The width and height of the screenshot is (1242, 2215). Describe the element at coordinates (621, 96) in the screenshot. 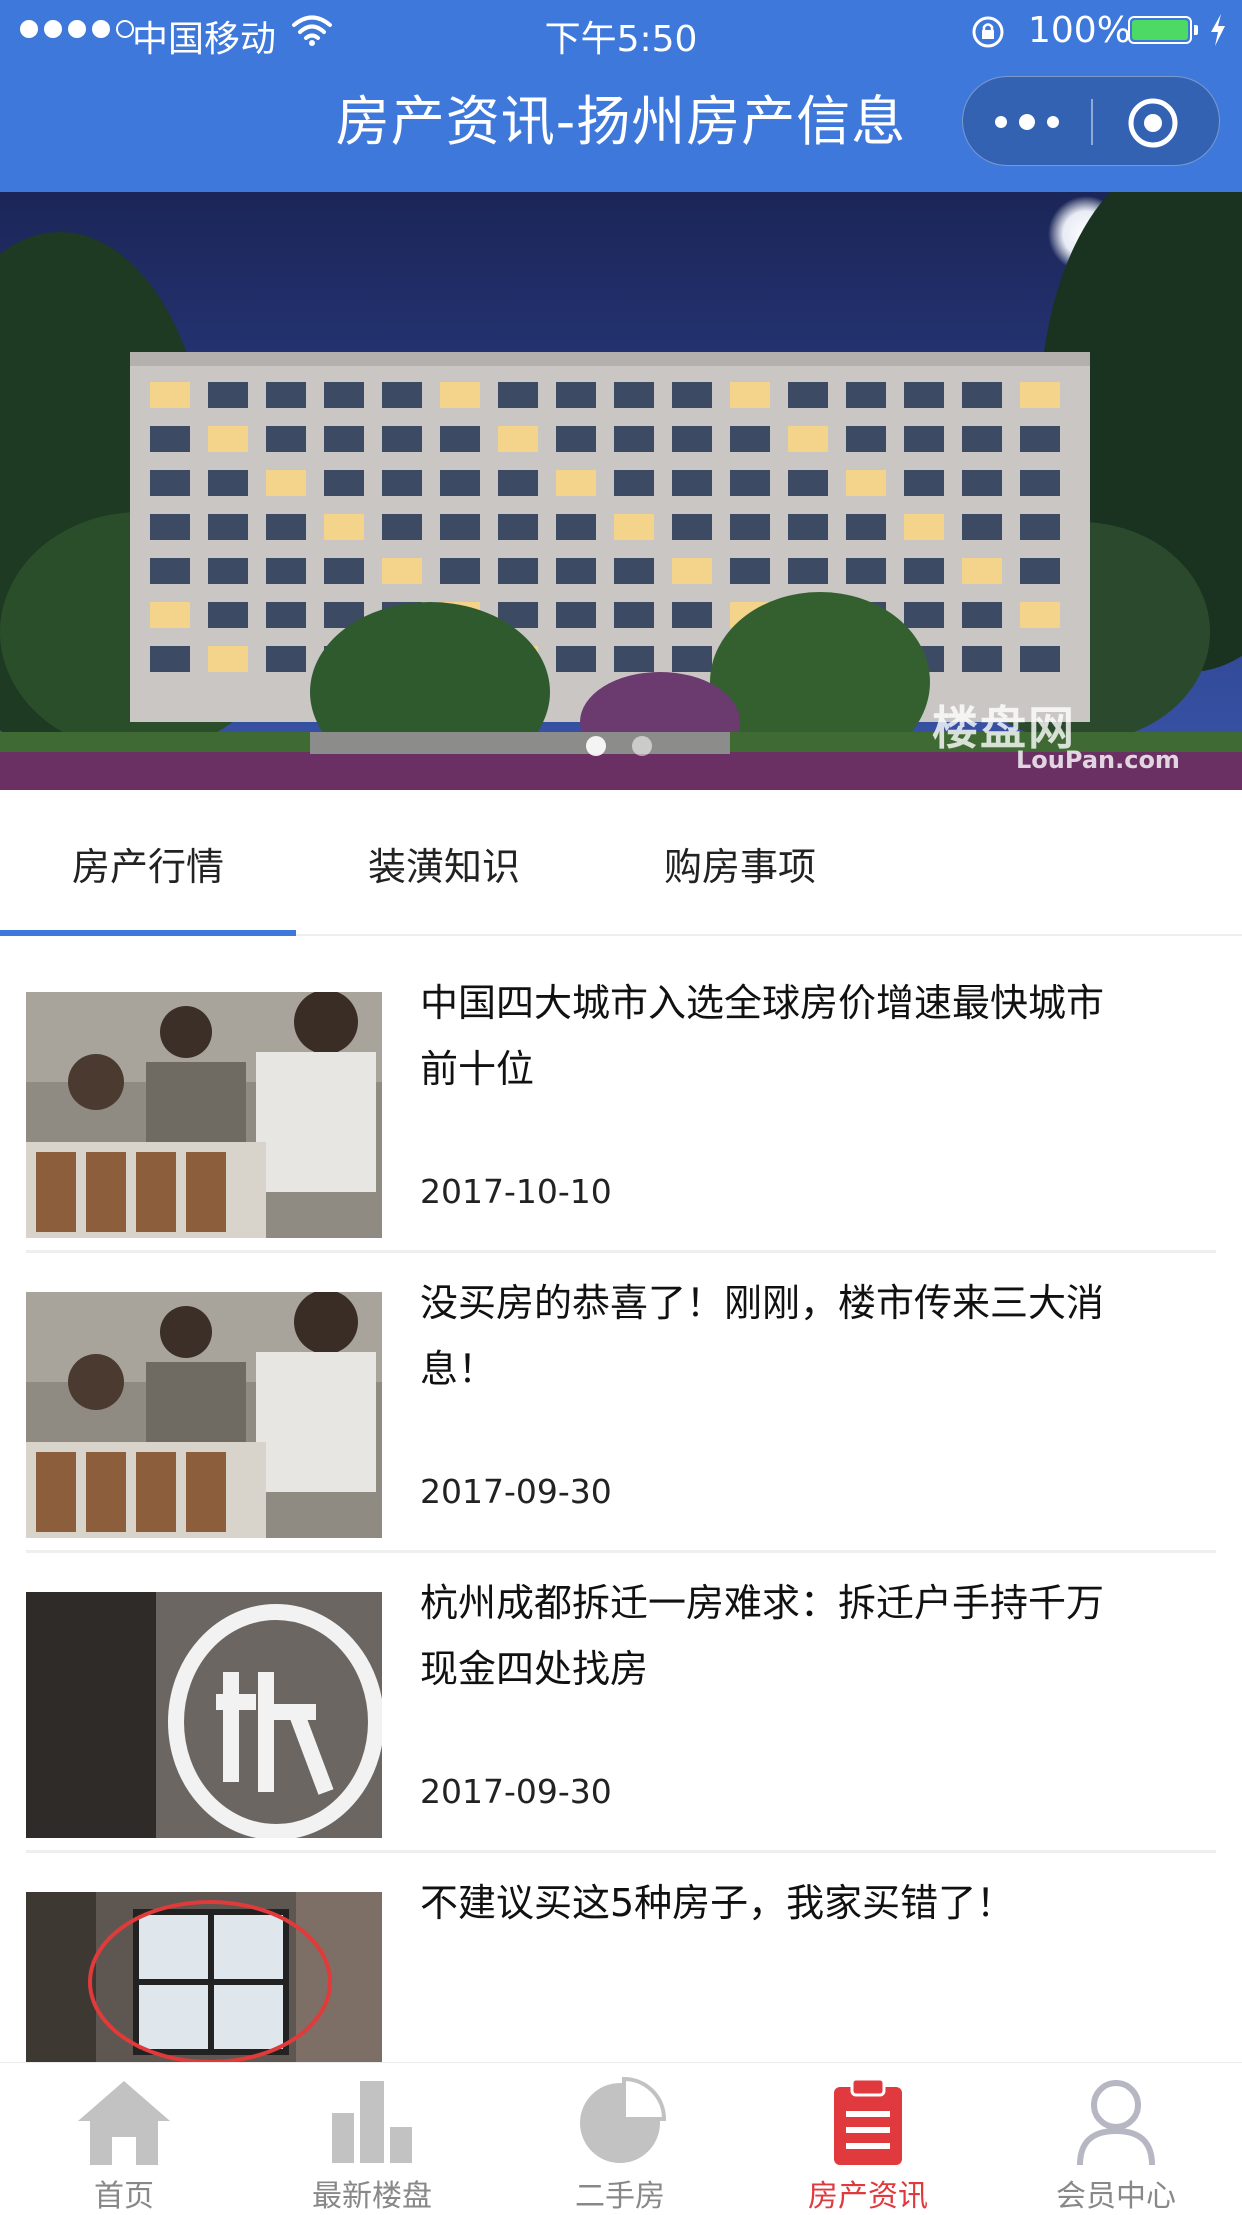

I see `top-bar: 中国移动 下午5:50 100% 房产资讯-扬州房产信息` at that location.